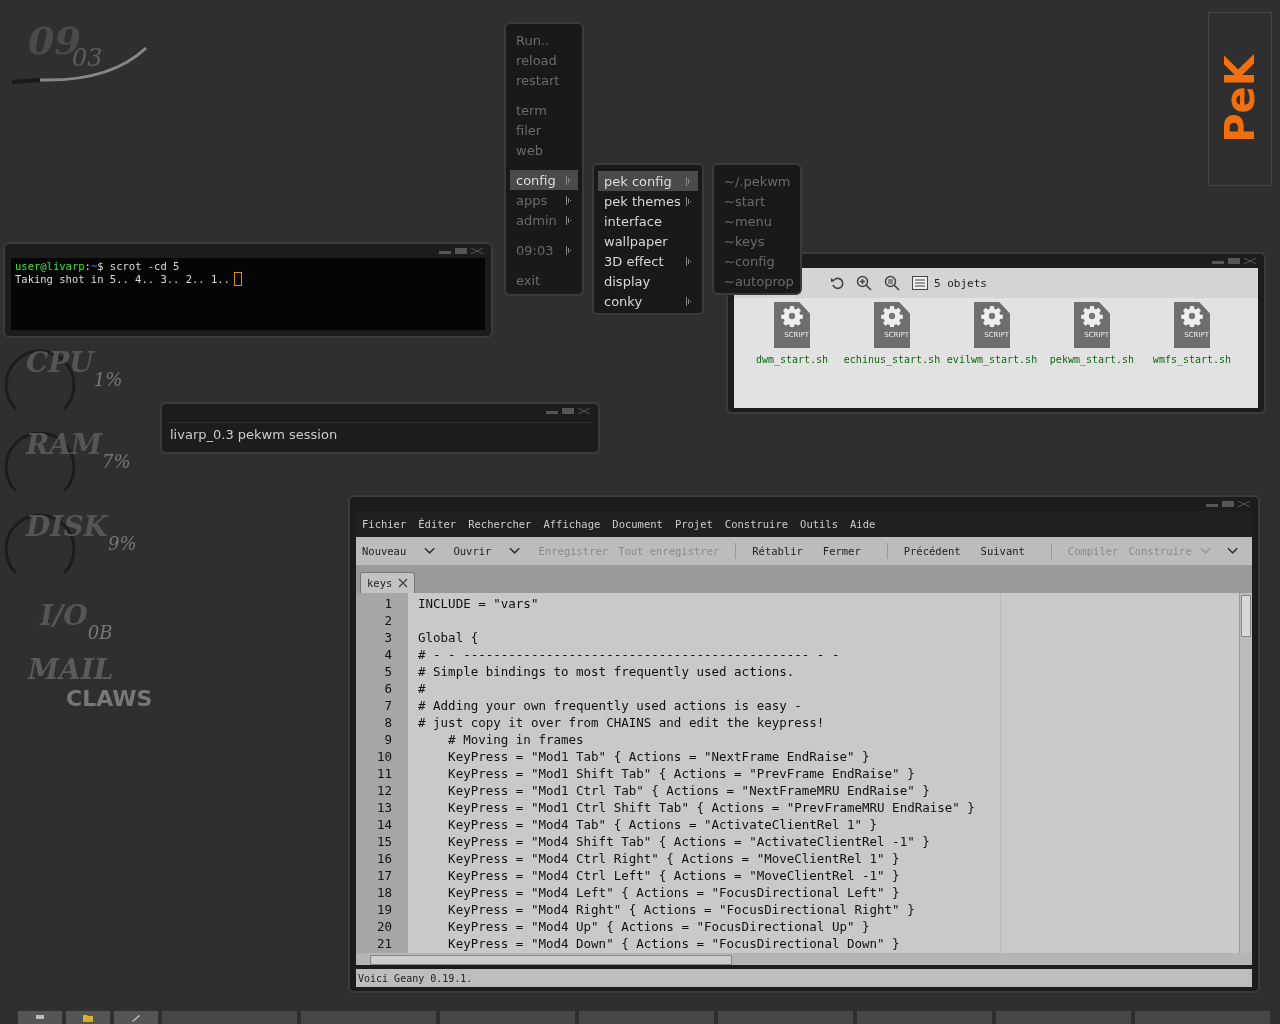 This screenshot has width=1280, height=1024. I want to click on line-number: 5, so click(388, 671).